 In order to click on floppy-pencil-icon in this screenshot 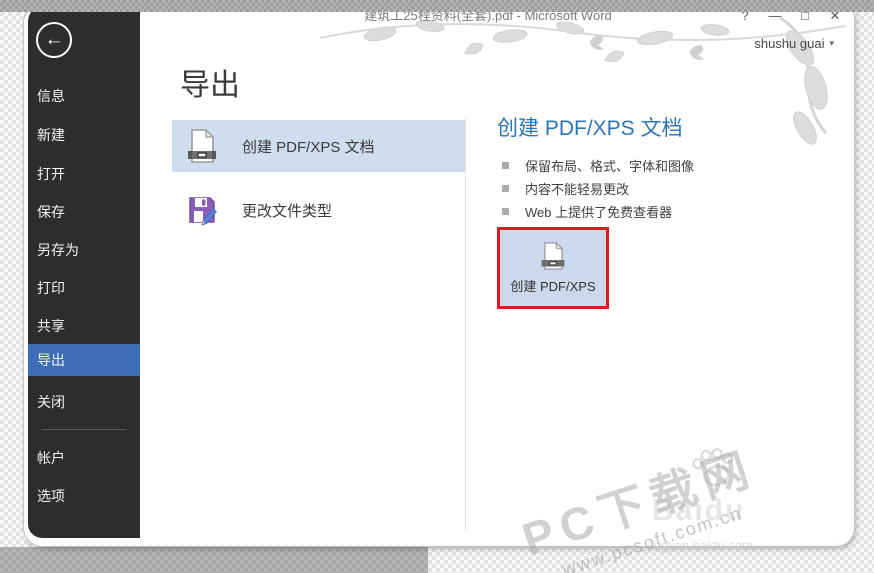, I will do `click(203, 211)`.